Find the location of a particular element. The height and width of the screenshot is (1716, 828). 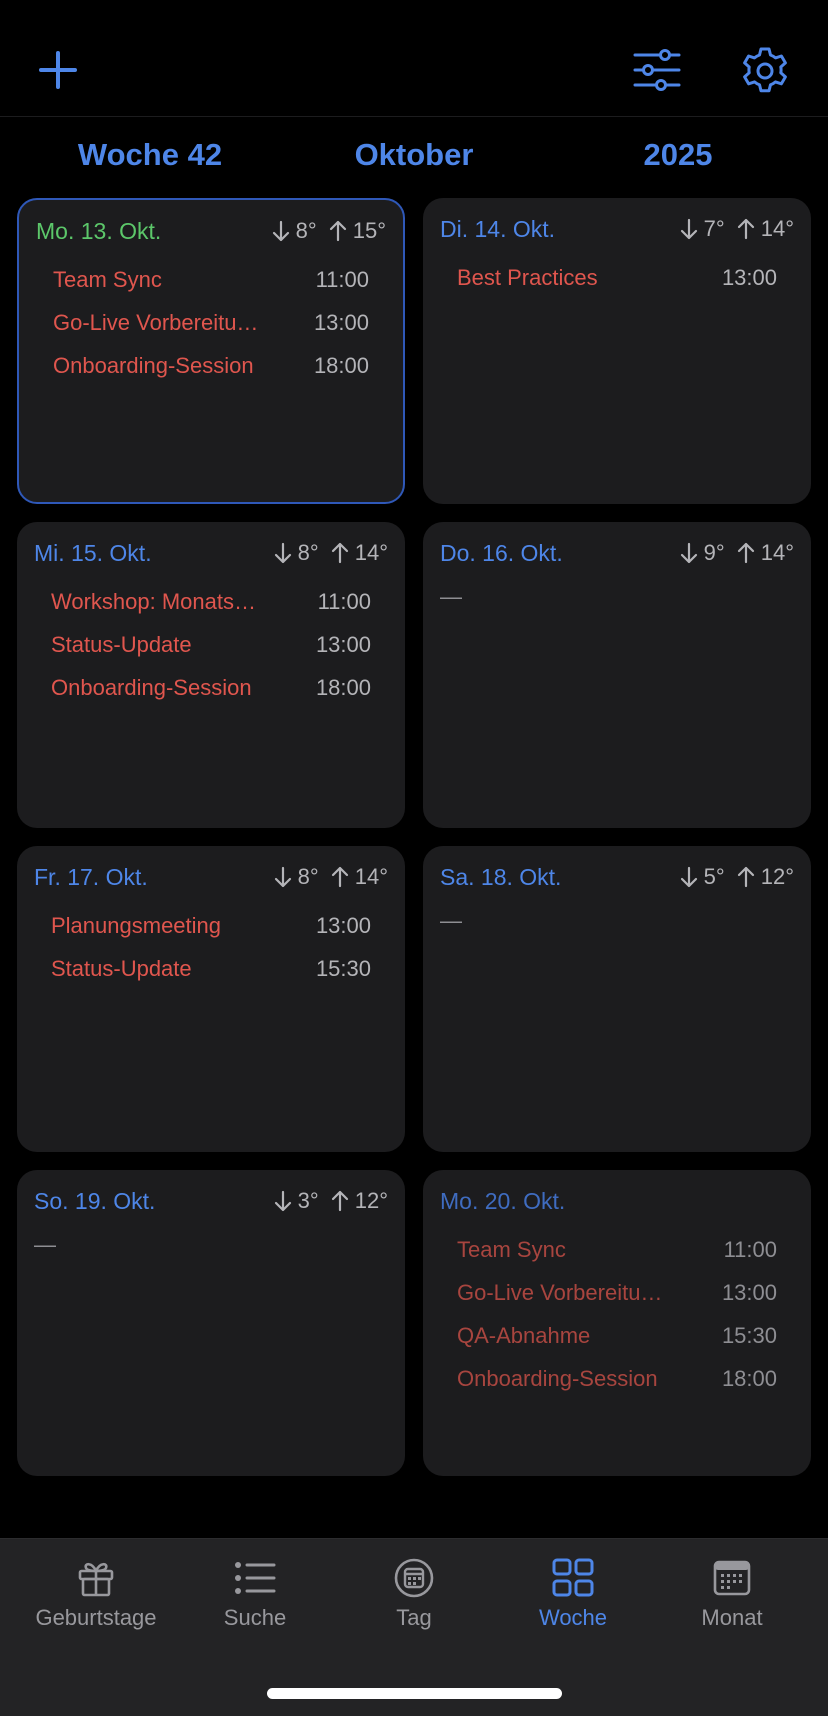

day-date: Di. 14. Okt. is located at coordinates (498, 228).